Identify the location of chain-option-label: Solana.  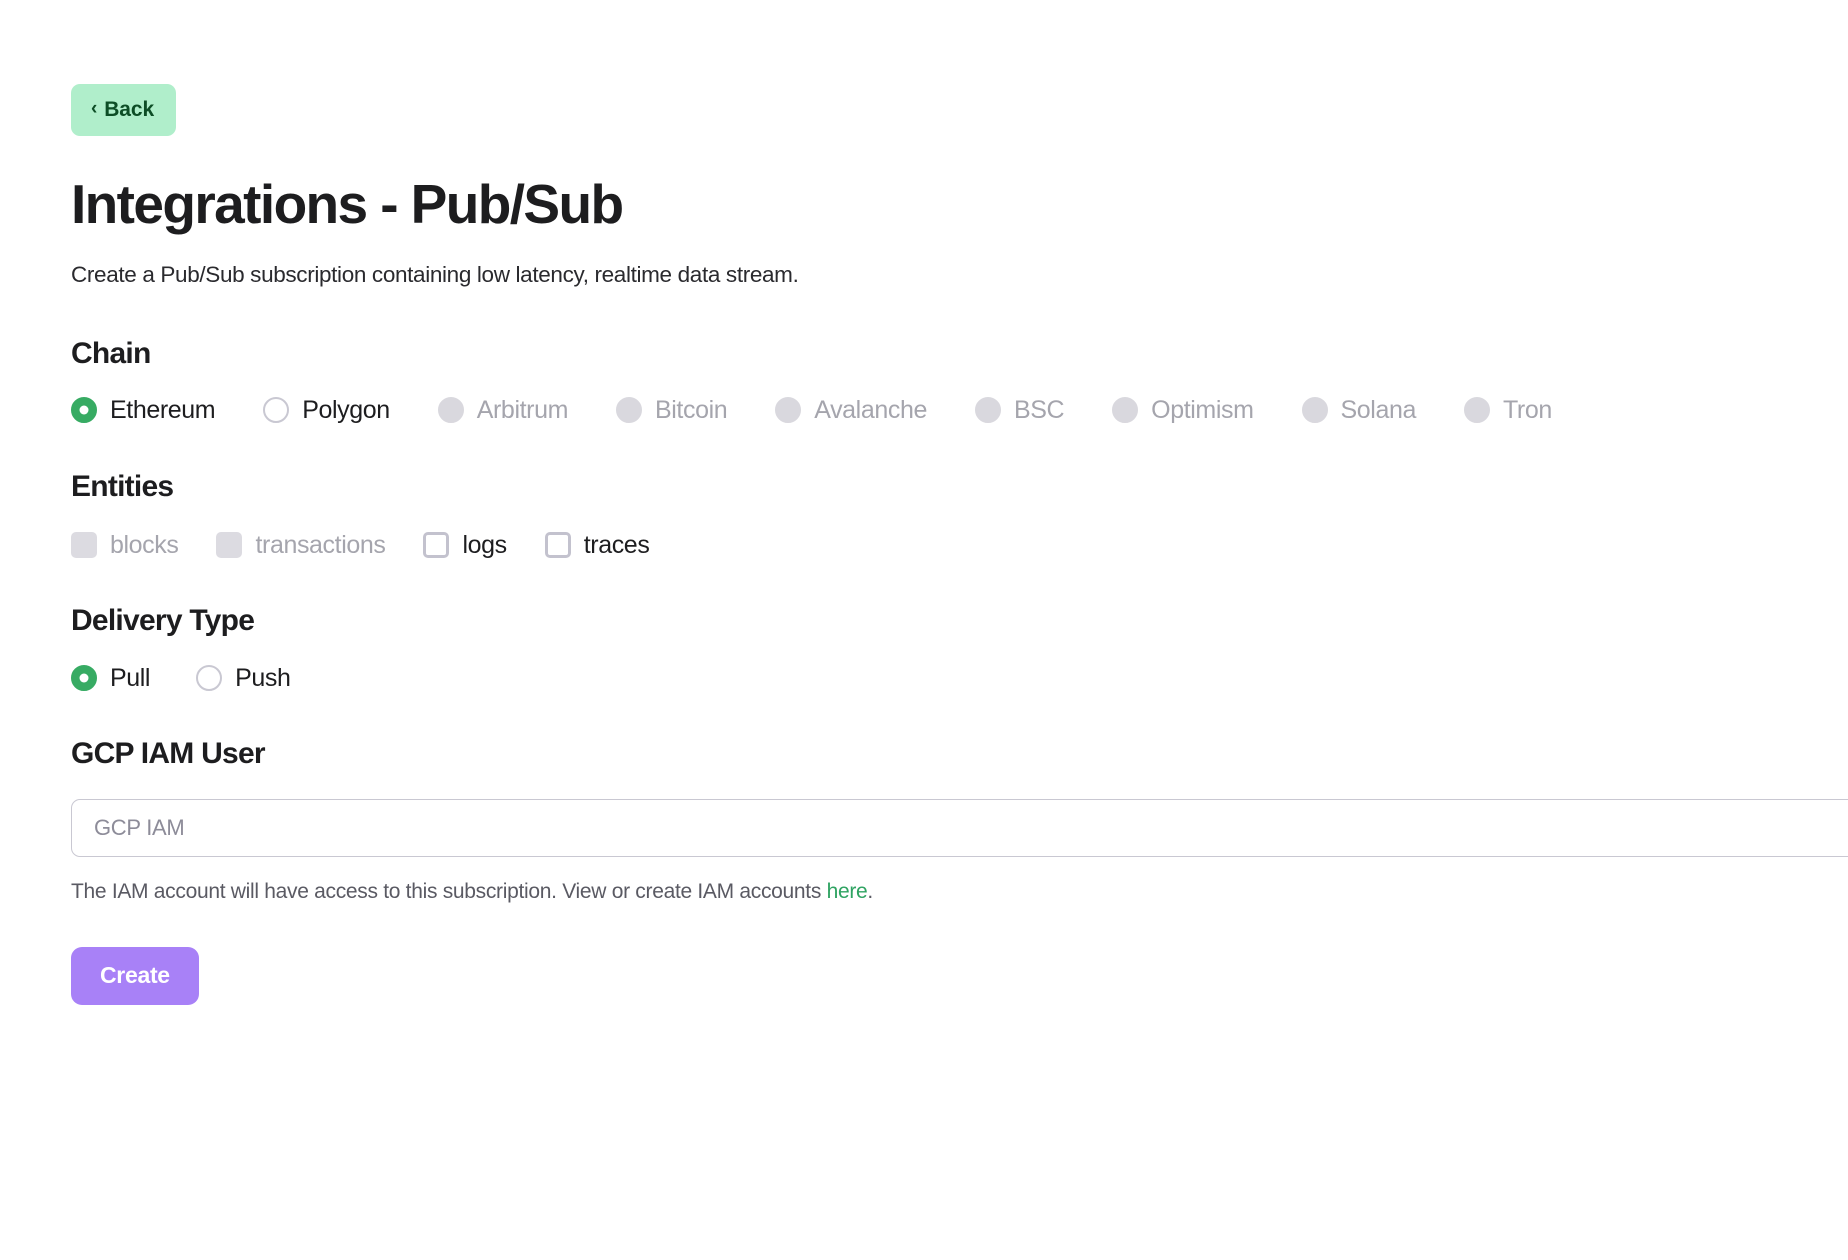
(1378, 409).